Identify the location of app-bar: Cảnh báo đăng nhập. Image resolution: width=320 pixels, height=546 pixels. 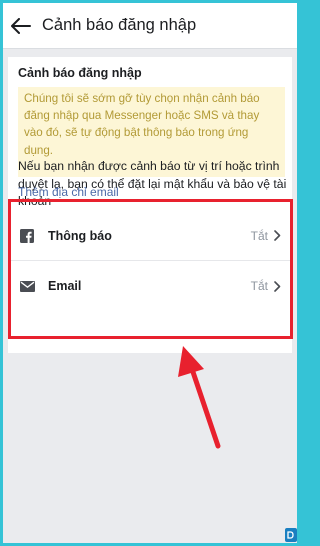
(150, 26).